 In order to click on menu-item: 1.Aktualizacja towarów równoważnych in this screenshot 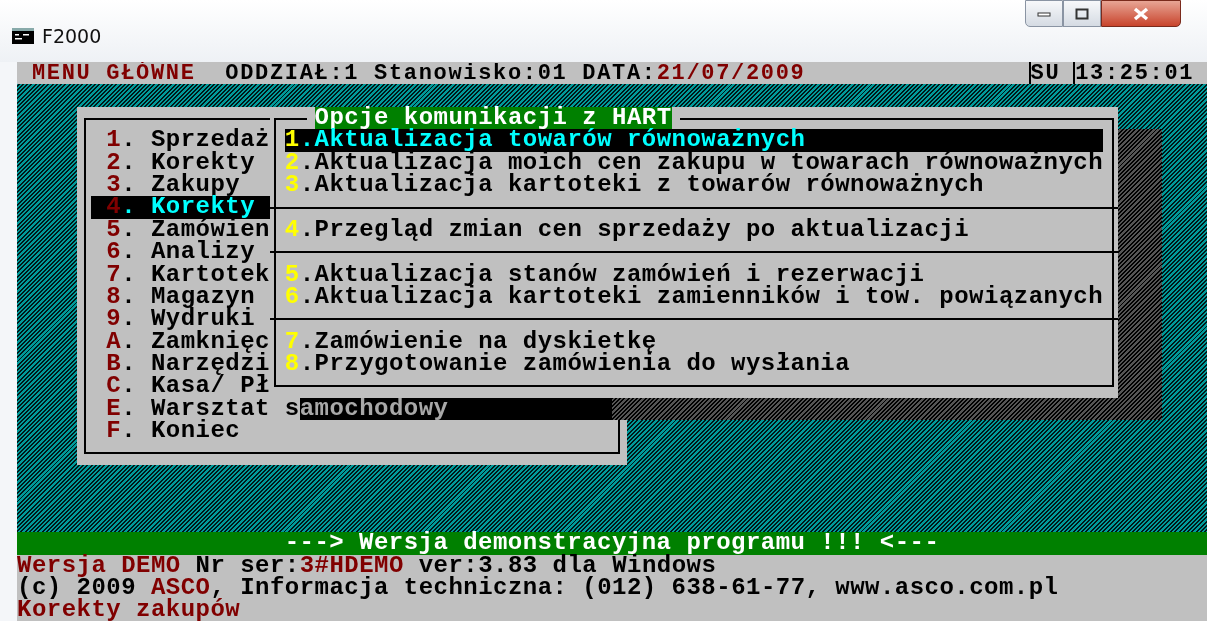, I will do `click(693, 140)`.